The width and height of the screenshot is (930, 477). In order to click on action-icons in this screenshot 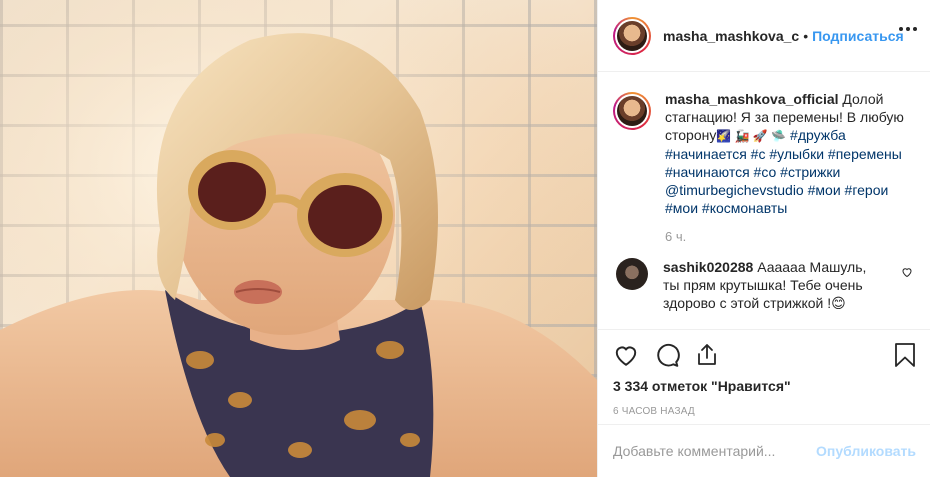, I will do `click(764, 355)`.